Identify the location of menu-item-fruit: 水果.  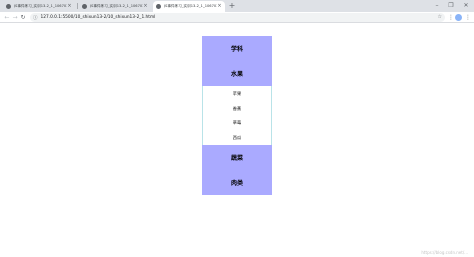
(237, 73).